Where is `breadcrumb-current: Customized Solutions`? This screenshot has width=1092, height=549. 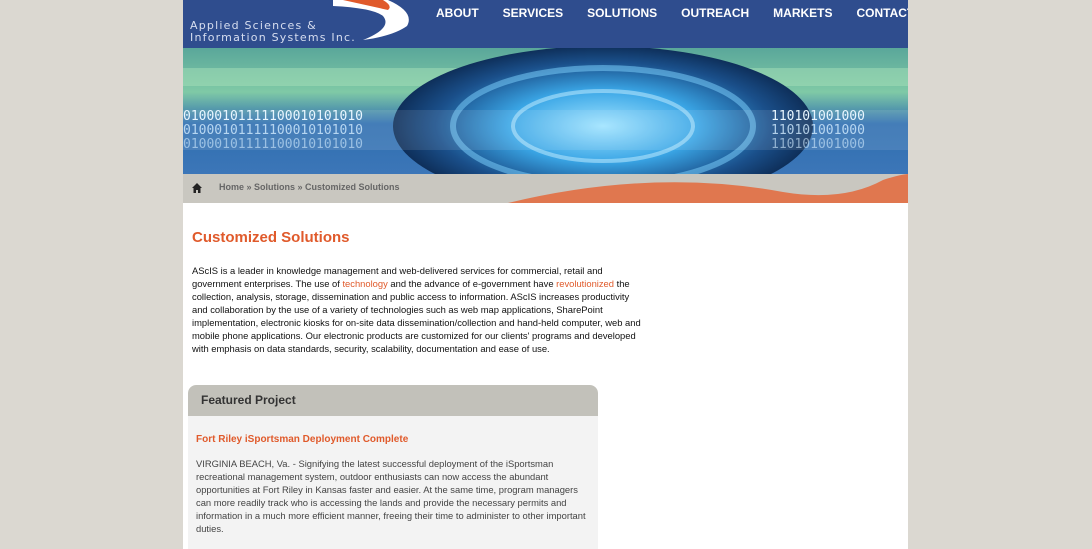
breadcrumb-current: Customized Solutions is located at coordinates (352, 187).